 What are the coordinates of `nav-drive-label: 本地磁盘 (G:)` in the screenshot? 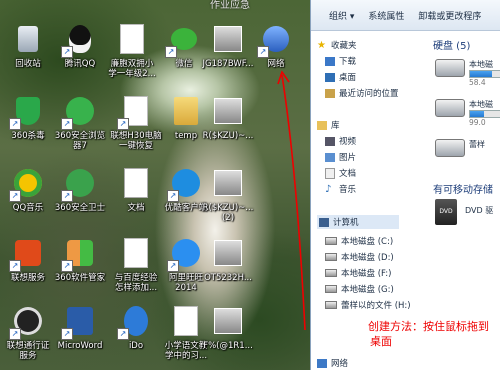 It's located at (367, 290).